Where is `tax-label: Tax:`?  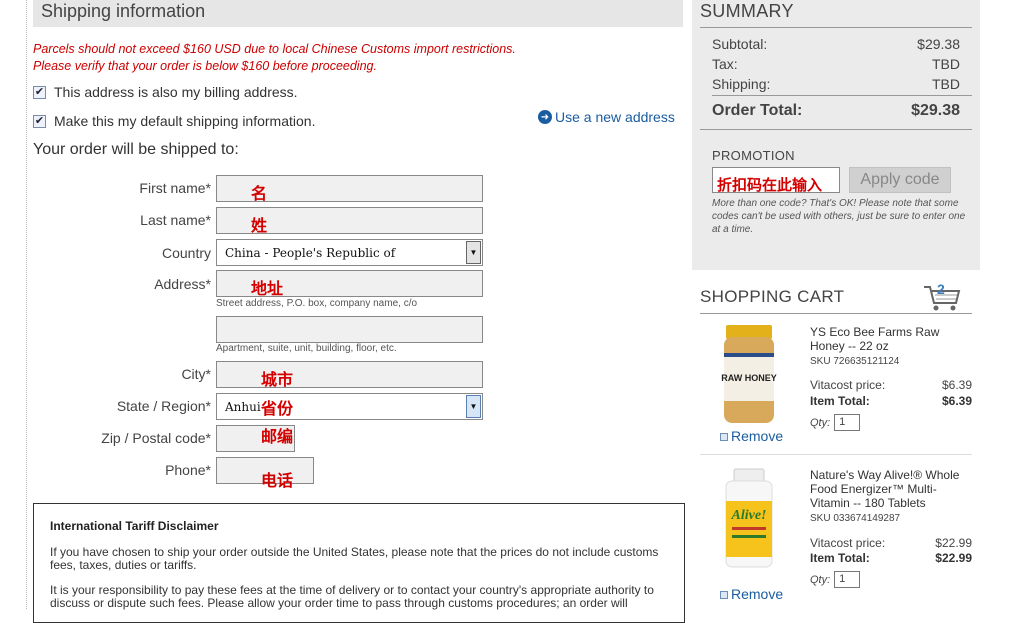
tax-label: Tax: is located at coordinates (725, 64).